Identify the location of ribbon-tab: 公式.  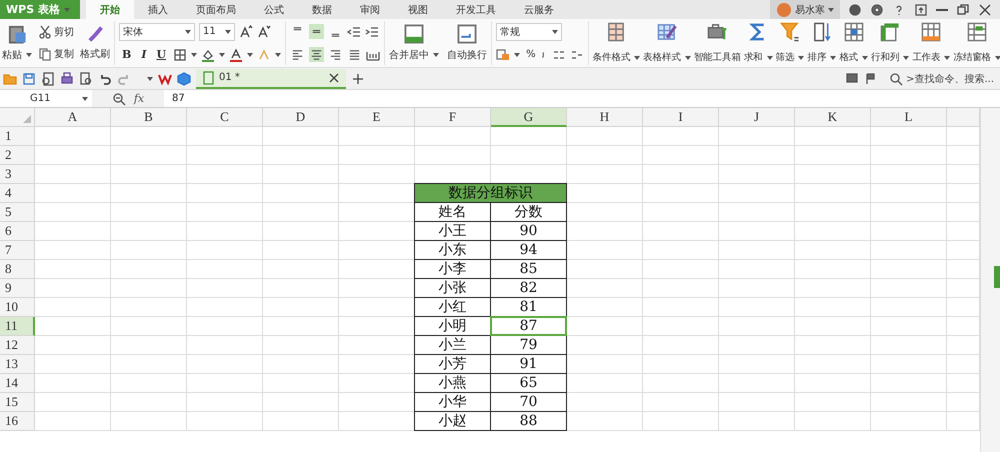
(274, 9).